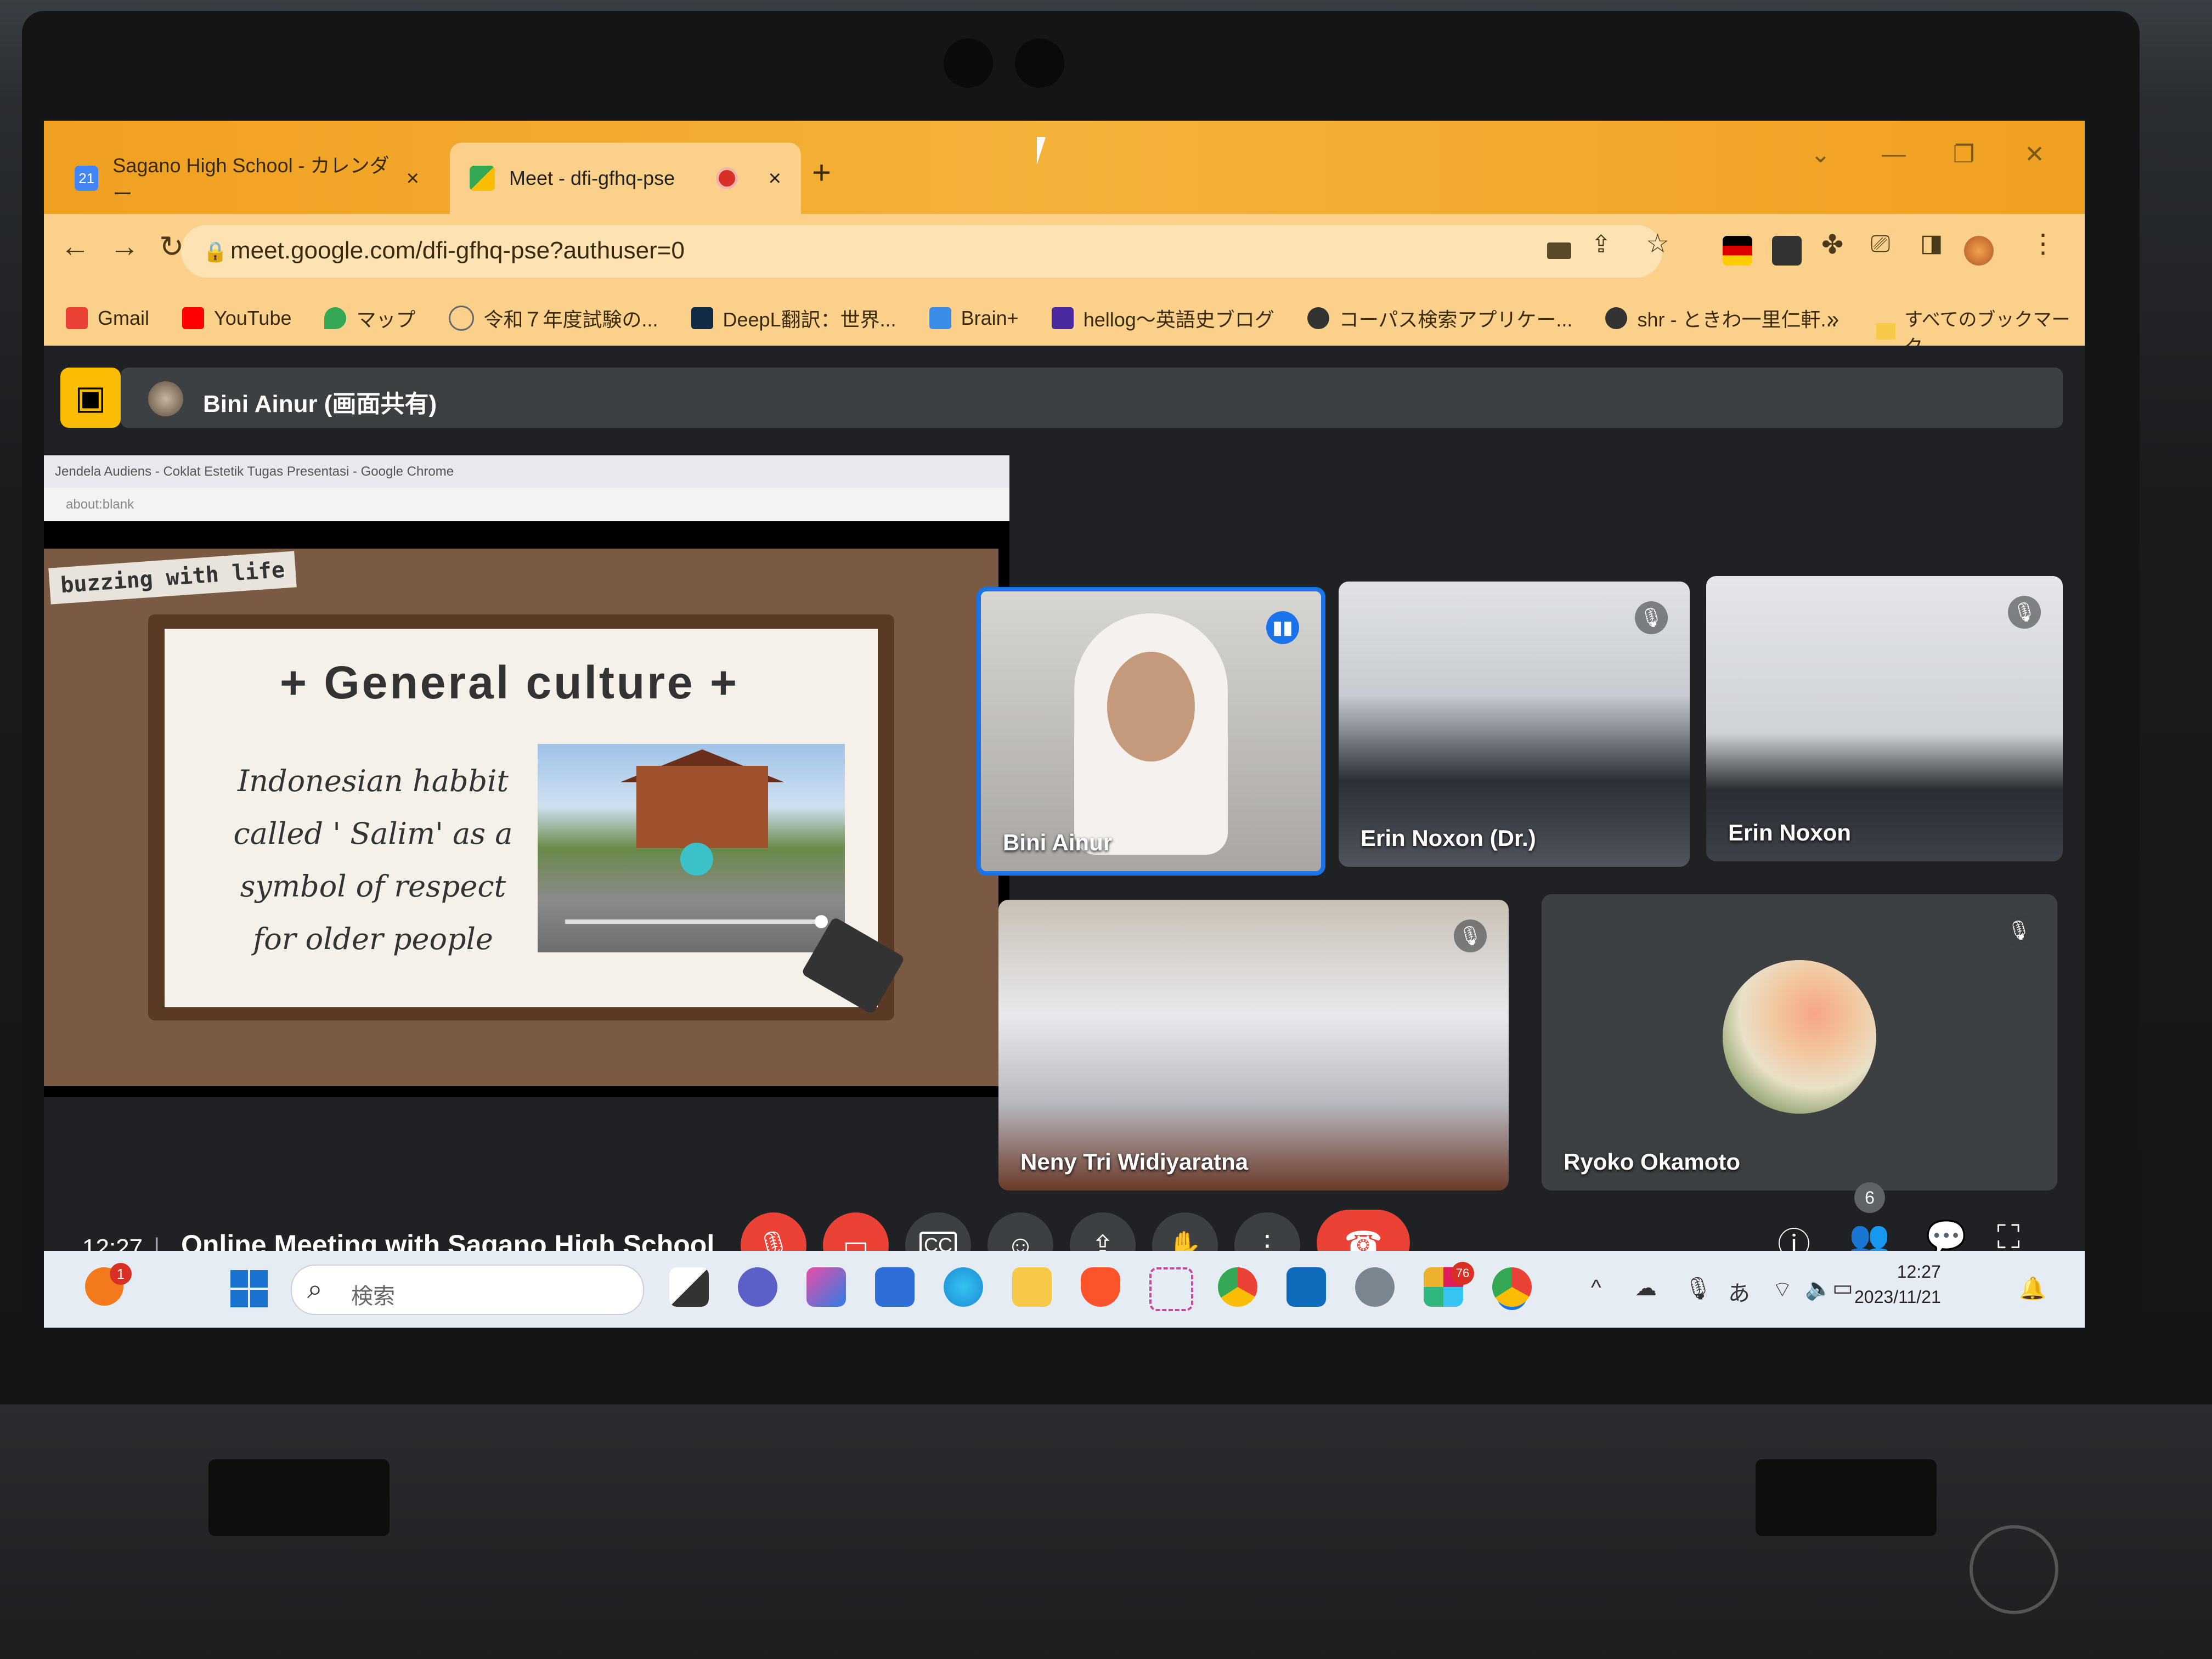  I want to click on chrome-menu-icon: ⋮, so click(2043, 244).